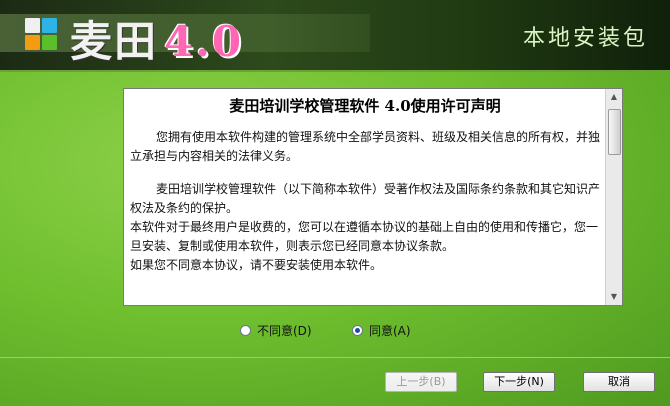  What do you see at coordinates (32, 25) in the screenshot?
I see `logo-tile-white` at bounding box center [32, 25].